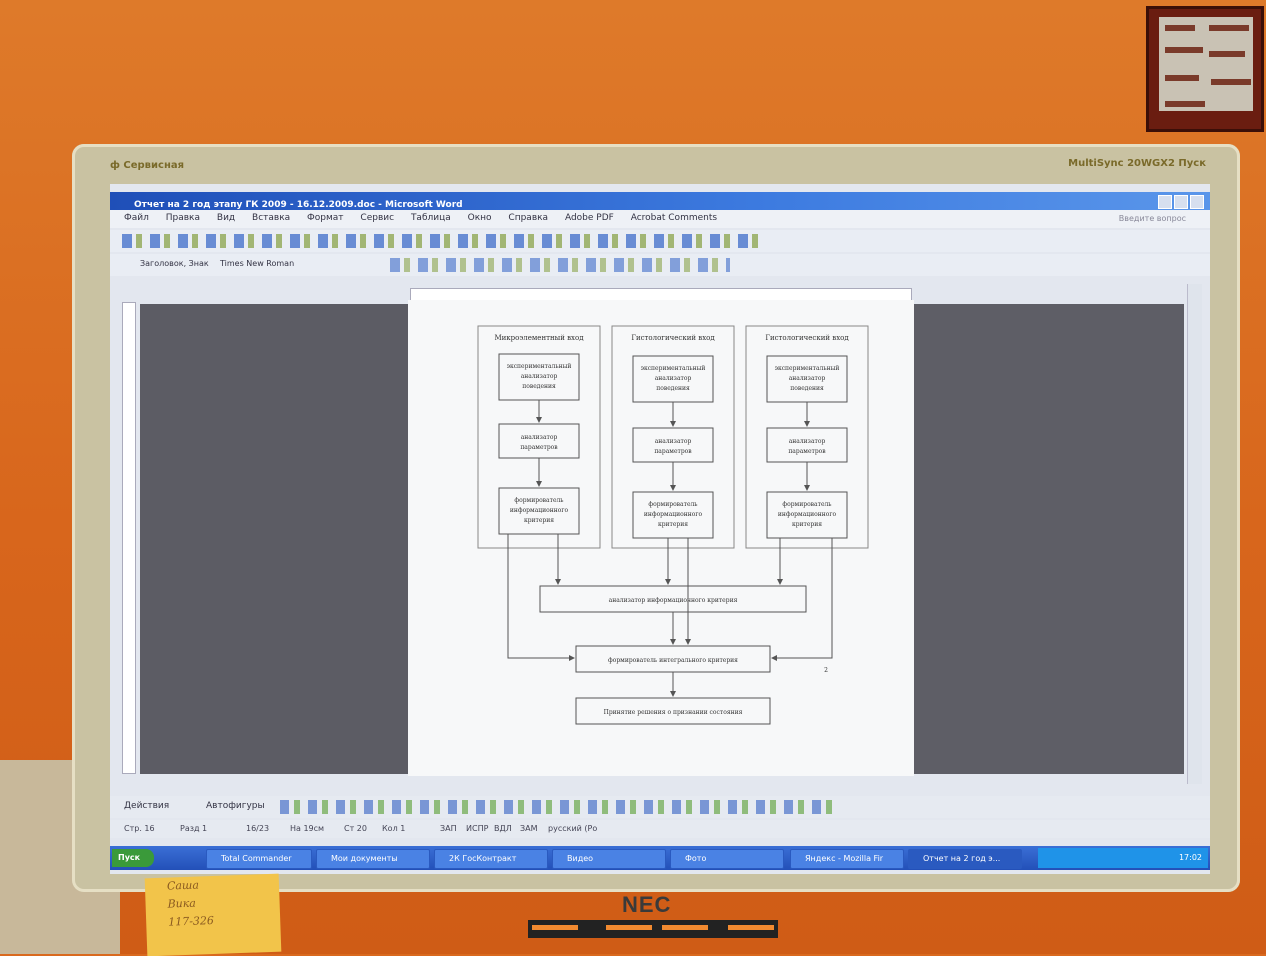 This screenshot has height=956, width=1266. What do you see at coordinates (589, 218) in the screenshot?
I see `menu-adobe-pdf: Adobe PDF` at bounding box center [589, 218].